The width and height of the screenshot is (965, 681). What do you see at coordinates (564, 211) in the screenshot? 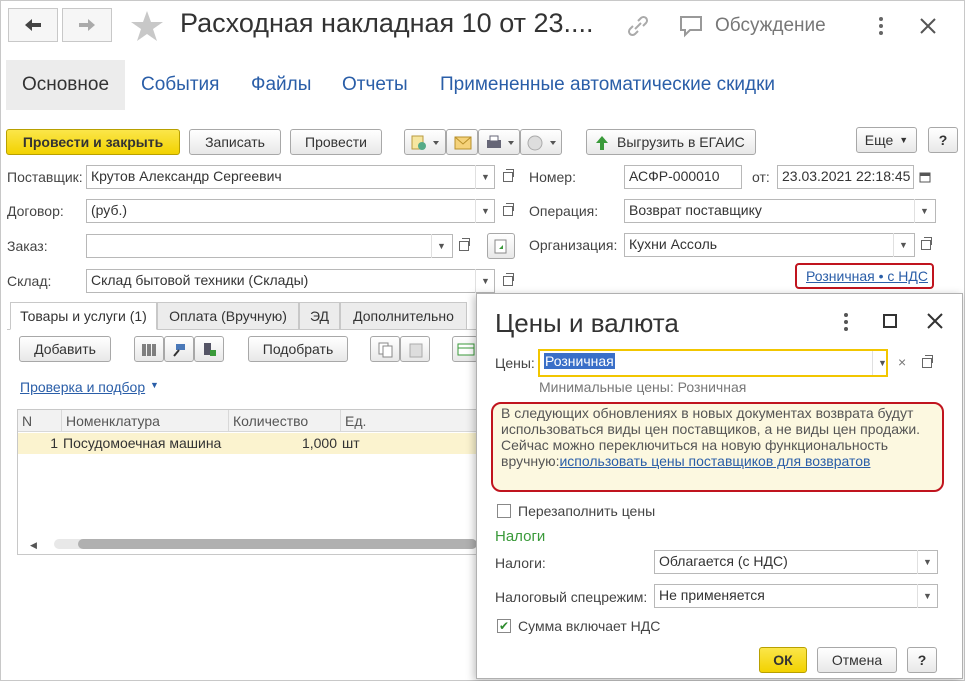
I see `operation-label: Операция:` at bounding box center [564, 211].